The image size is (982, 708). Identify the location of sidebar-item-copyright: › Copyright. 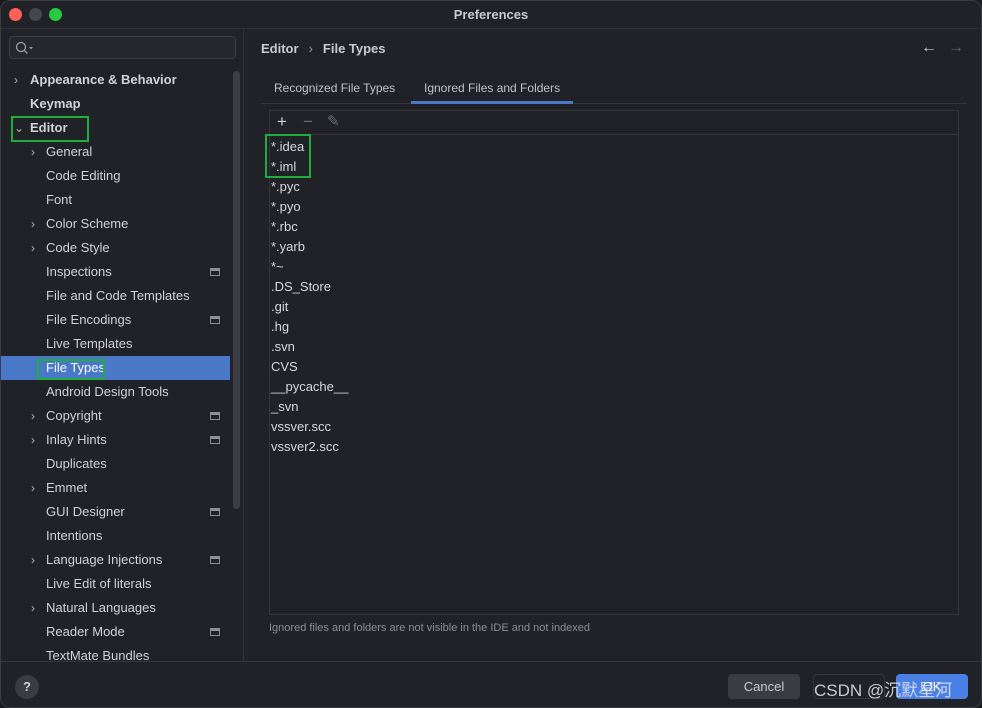
(115, 416).